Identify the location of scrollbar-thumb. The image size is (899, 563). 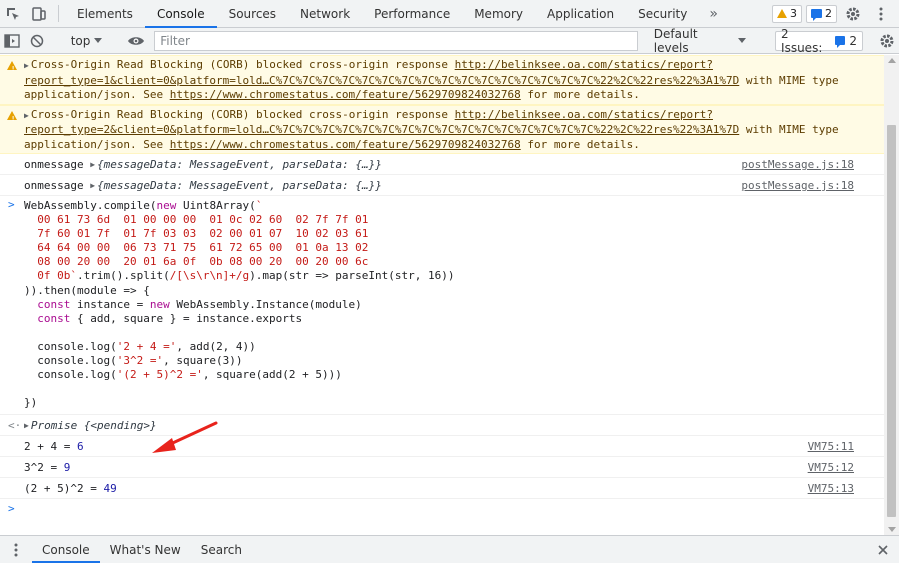
(891, 321).